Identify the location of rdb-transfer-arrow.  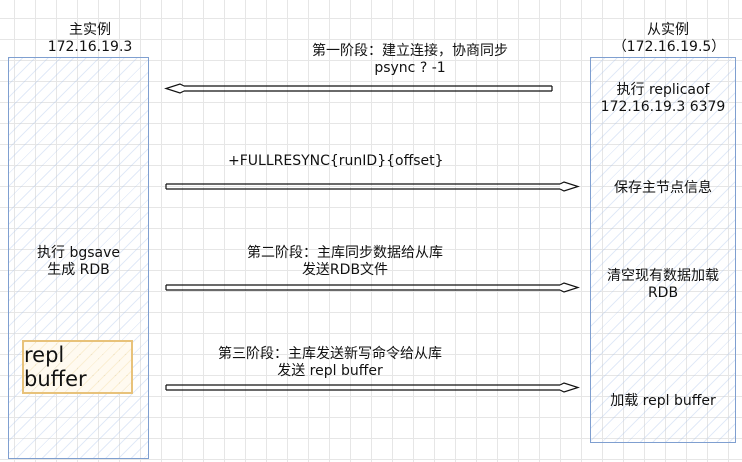
(372, 287).